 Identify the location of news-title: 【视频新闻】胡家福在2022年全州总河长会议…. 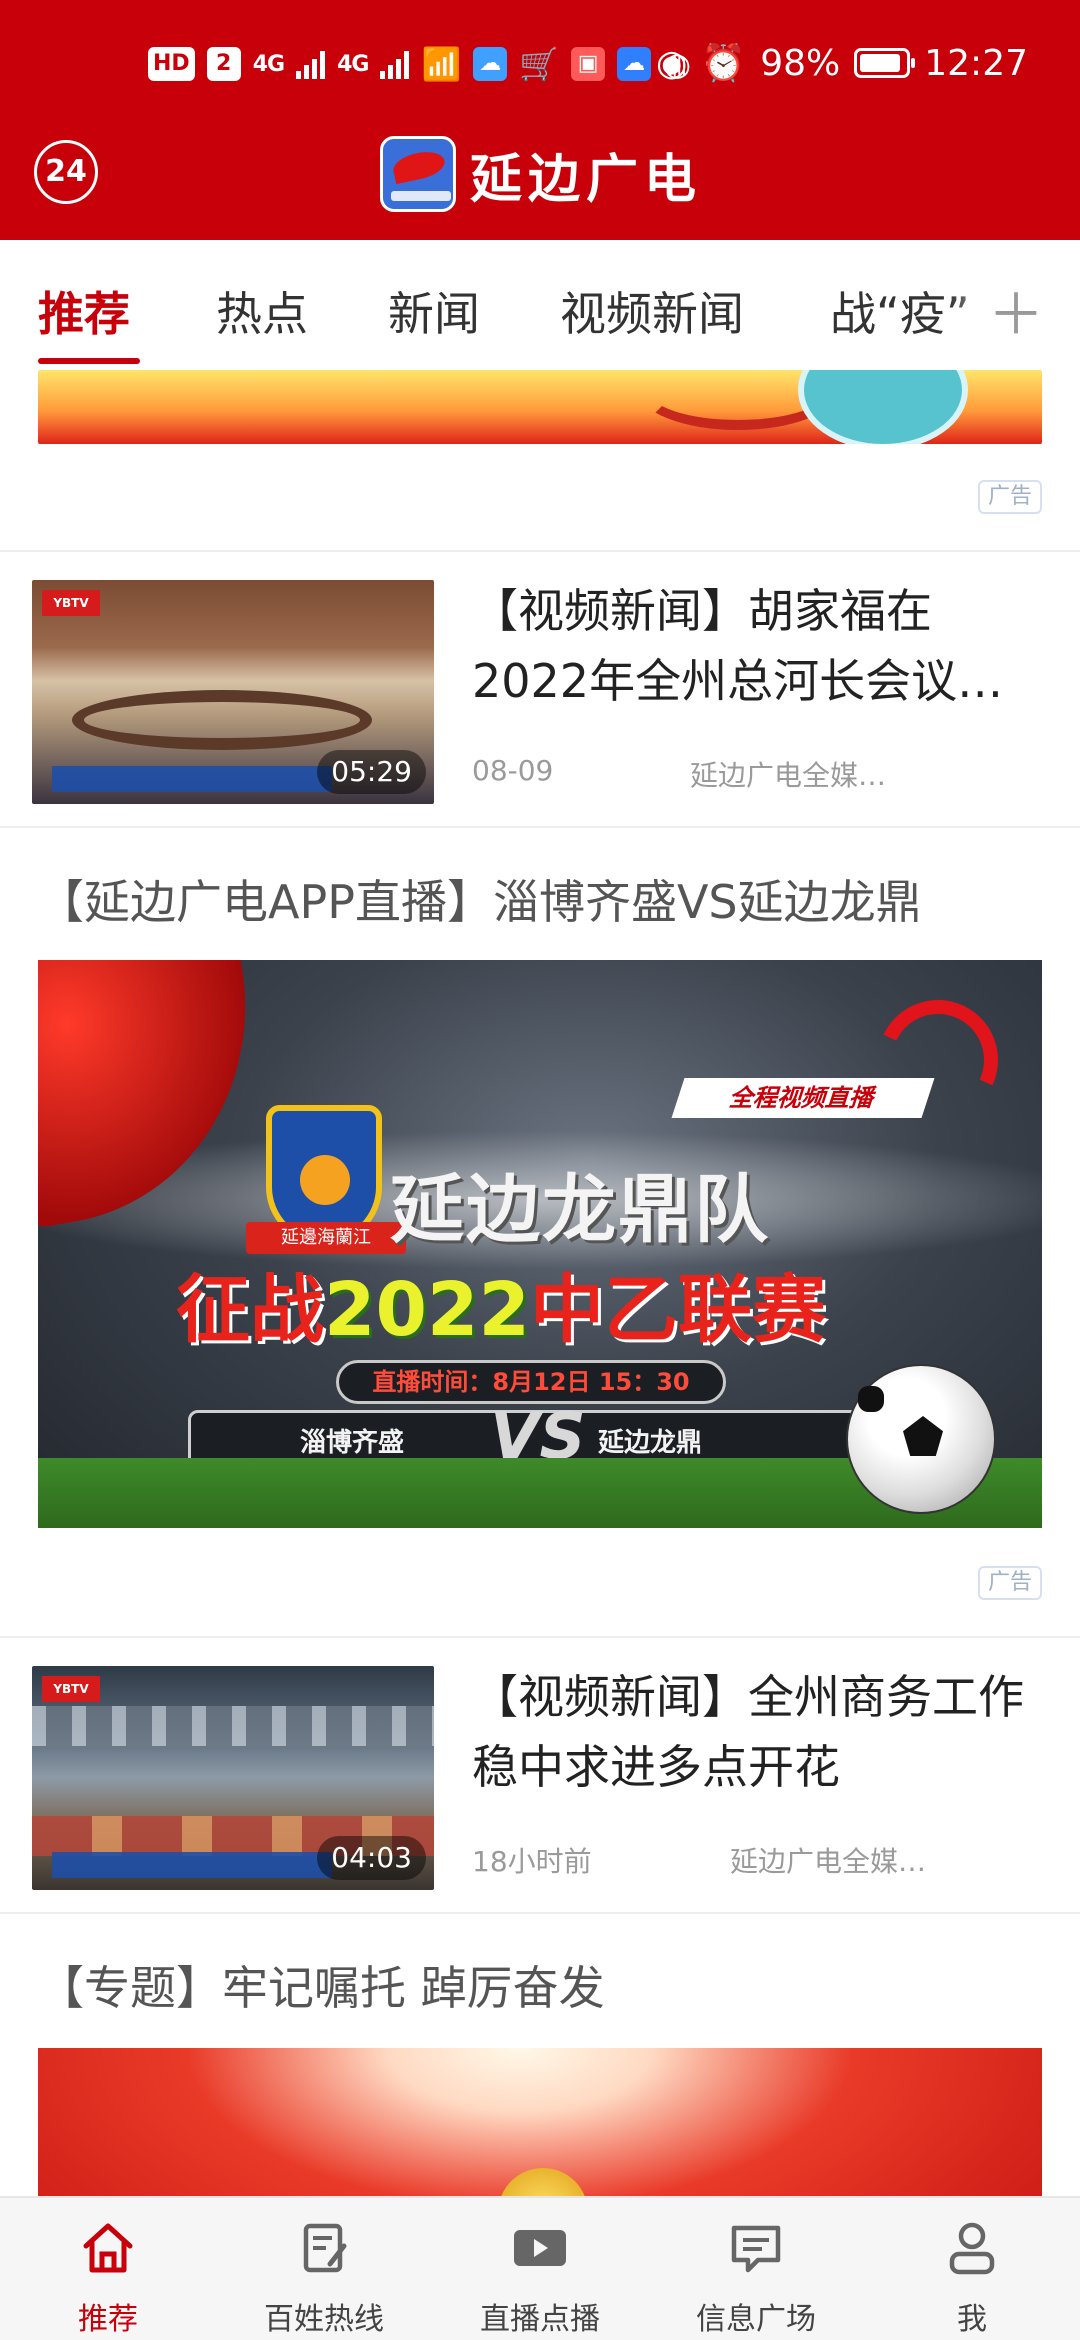
(738, 646).